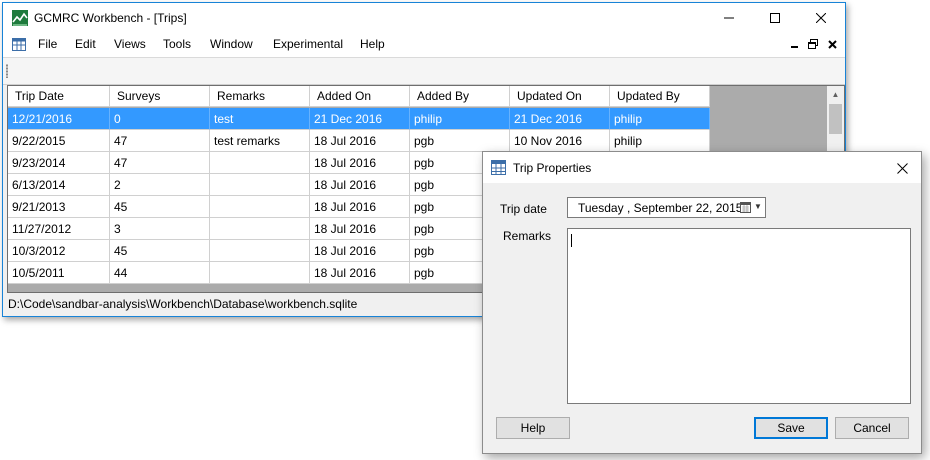 The height and width of the screenshot is (460, 930). I want to click on trip-date-picker: Tuesday , September 22, 2015 ▼, so click(666, 207).